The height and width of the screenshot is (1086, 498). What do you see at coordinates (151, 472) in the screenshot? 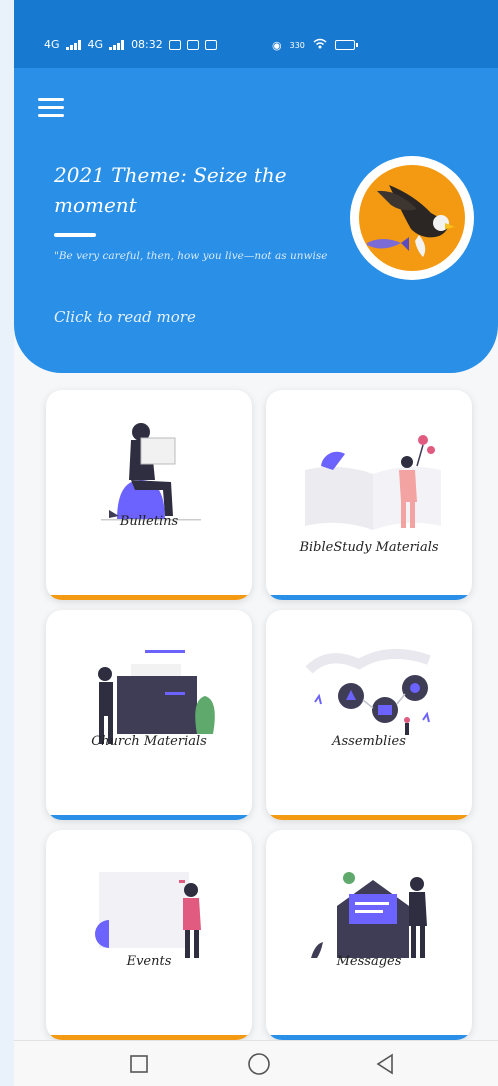
I see `reading-person-icon` at bounding box center [151, 472].